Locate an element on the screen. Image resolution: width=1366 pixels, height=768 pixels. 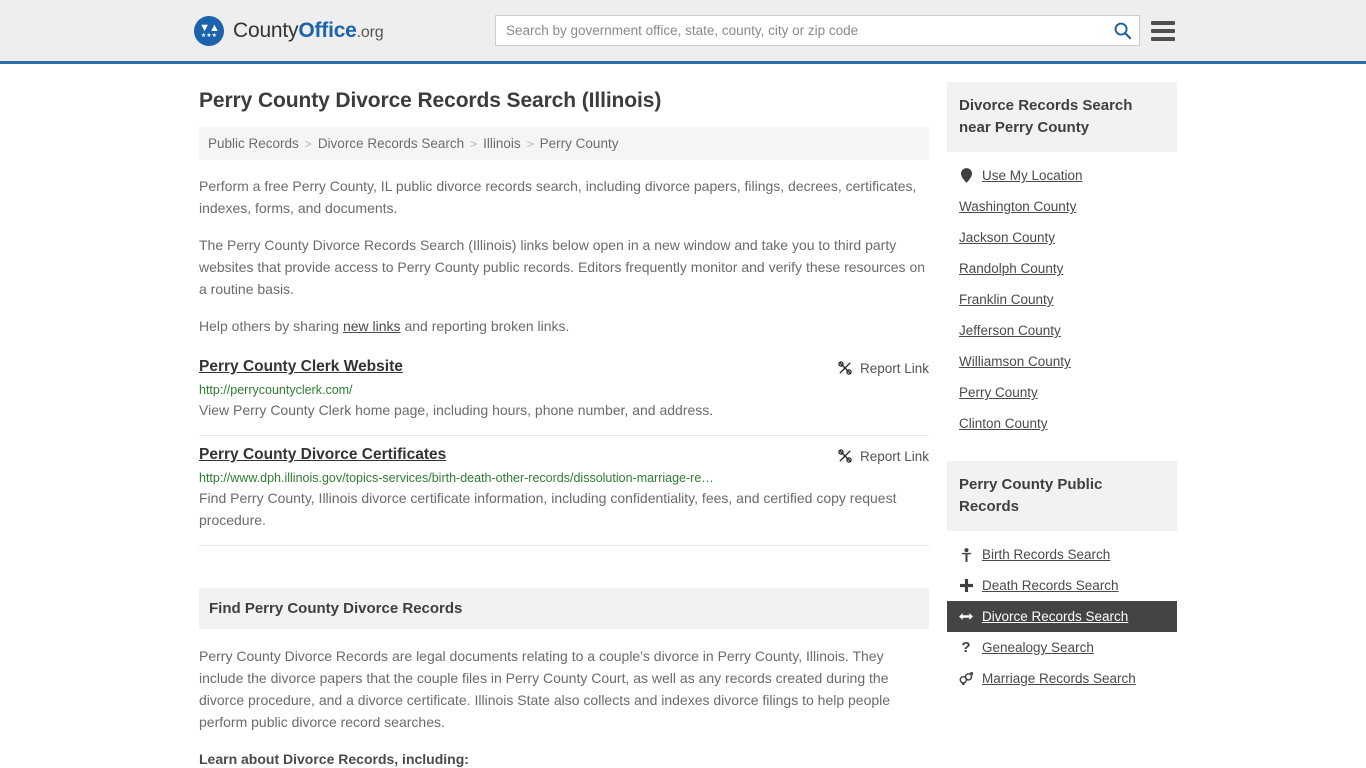
search-input is located at coordinates (800, 30).